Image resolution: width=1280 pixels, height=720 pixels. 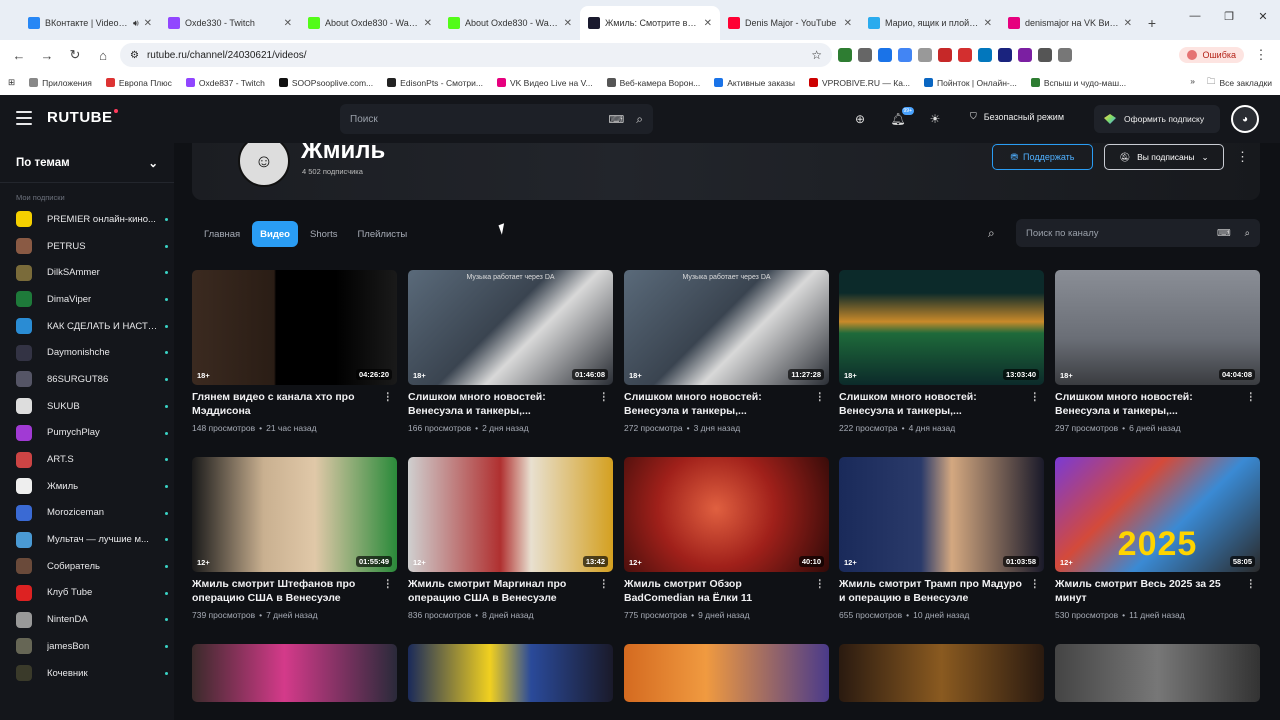 What do you see at coordinates (294, 405) in the screenshot?
I see `video-title: Глянем видео с канала хто про Мэддисона ⋮` at bounding box center [294, 405].